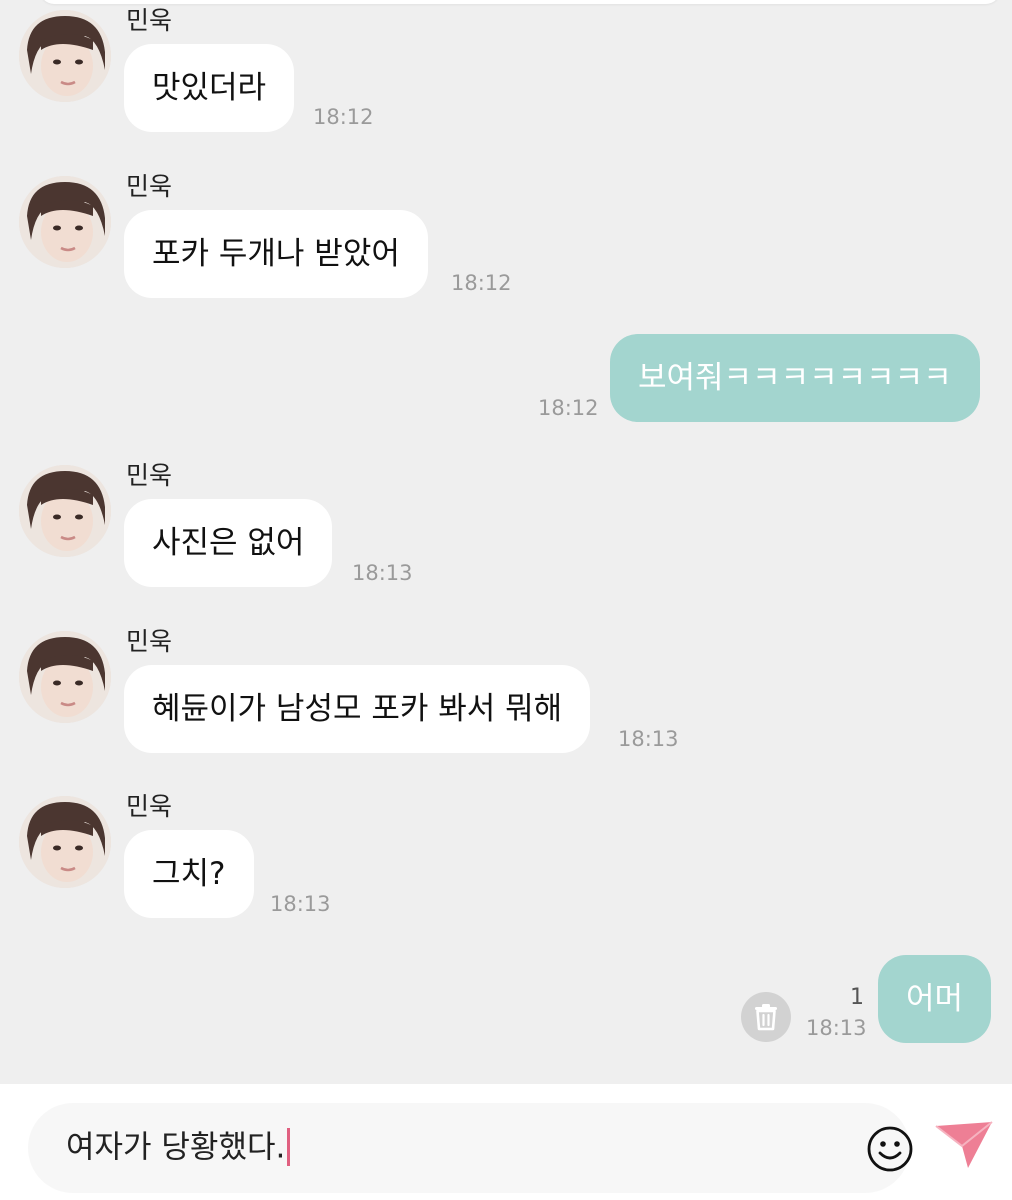 The image size is (1012, 1200). I want to click on paper-plane-icon, so click(964, 1145).